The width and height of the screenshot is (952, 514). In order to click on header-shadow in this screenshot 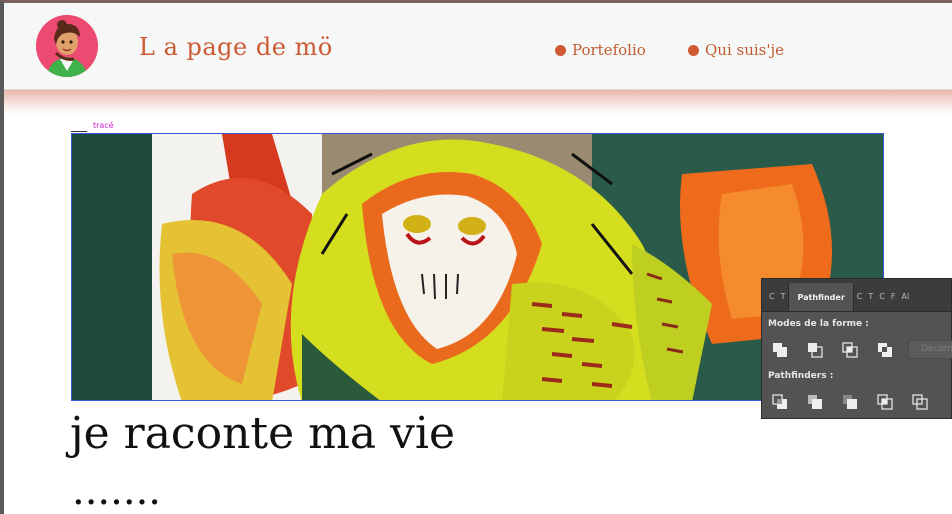, I will do `click(478, 103)`.